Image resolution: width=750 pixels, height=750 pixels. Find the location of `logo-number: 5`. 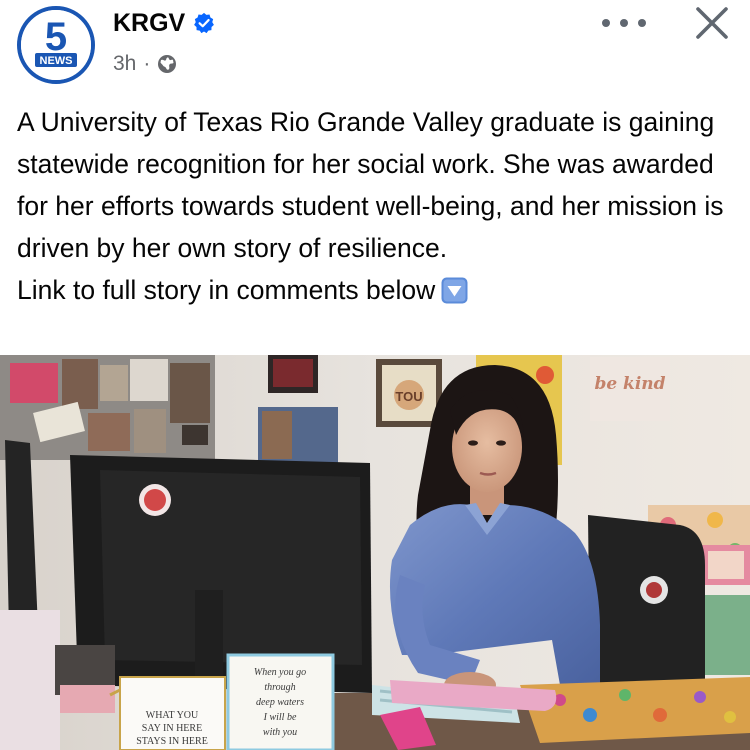

logo-number: 5 is located at coordinates (56, 37).